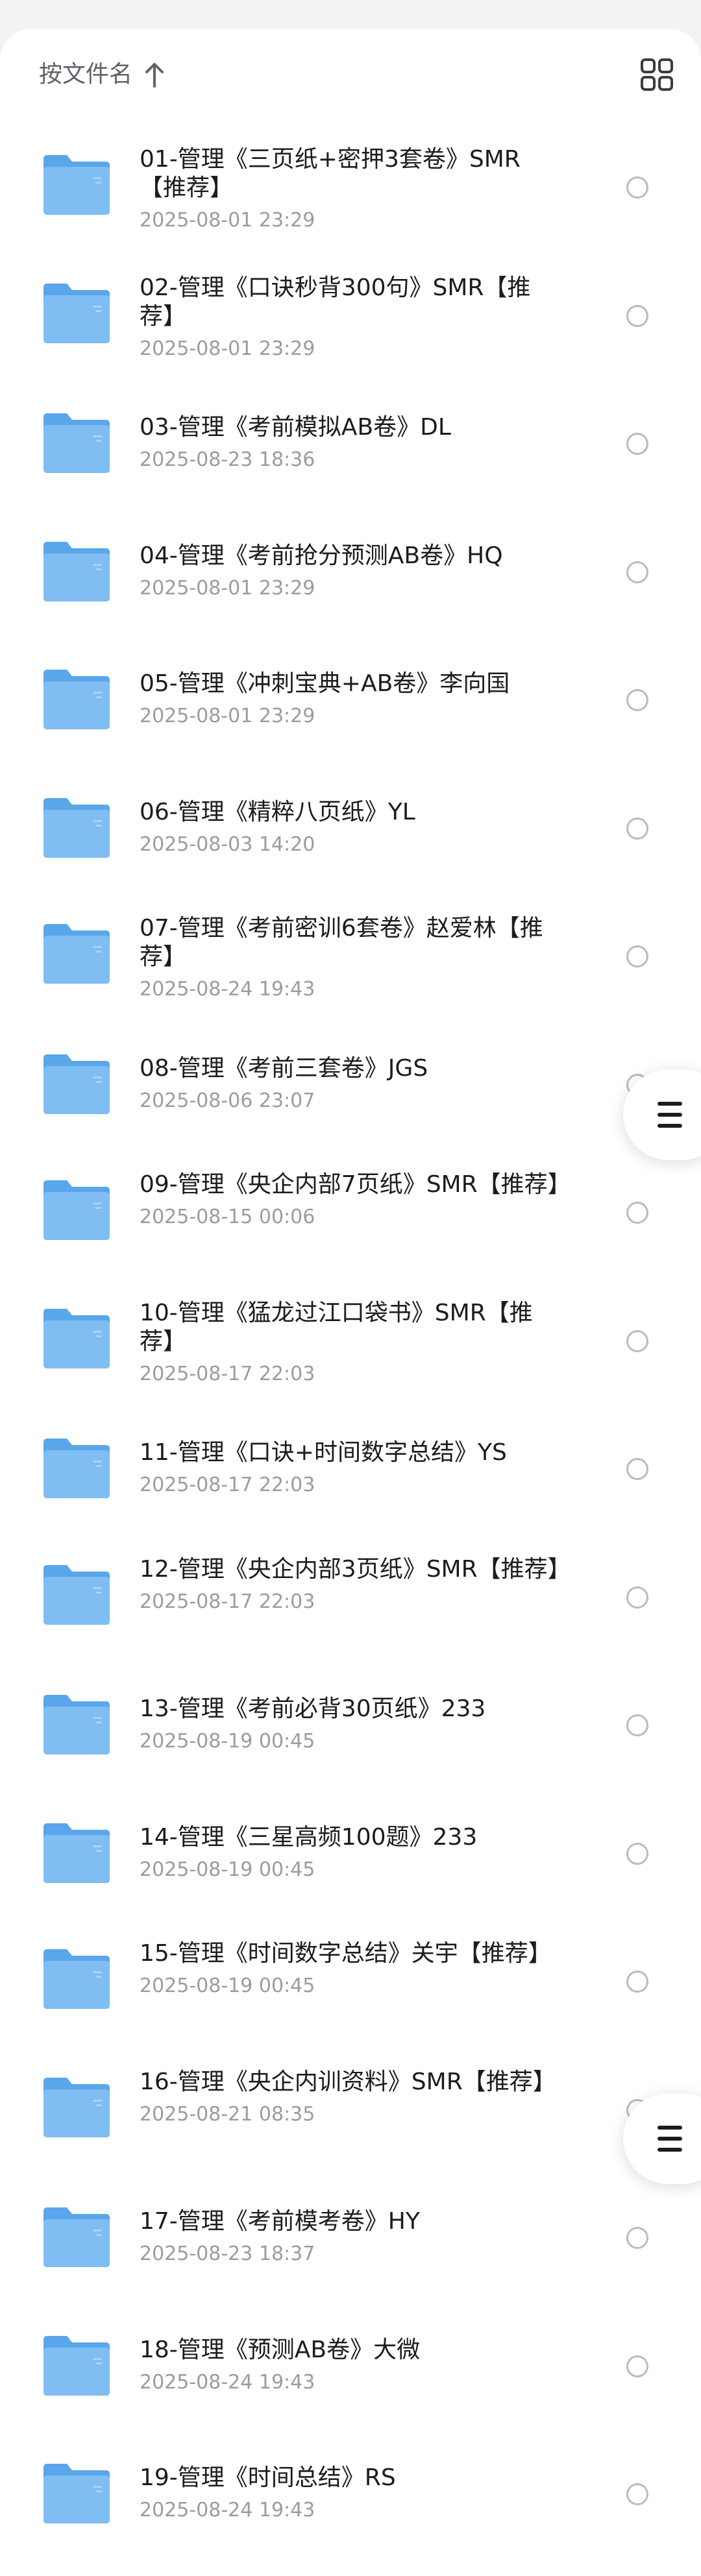 The image size is (701, 2576). Describe the element at coordinates (330, 173) in the screenshot. I see `file-name: 01-管理《三页纸+密押3套卷》SMR【推荐】` at that location.